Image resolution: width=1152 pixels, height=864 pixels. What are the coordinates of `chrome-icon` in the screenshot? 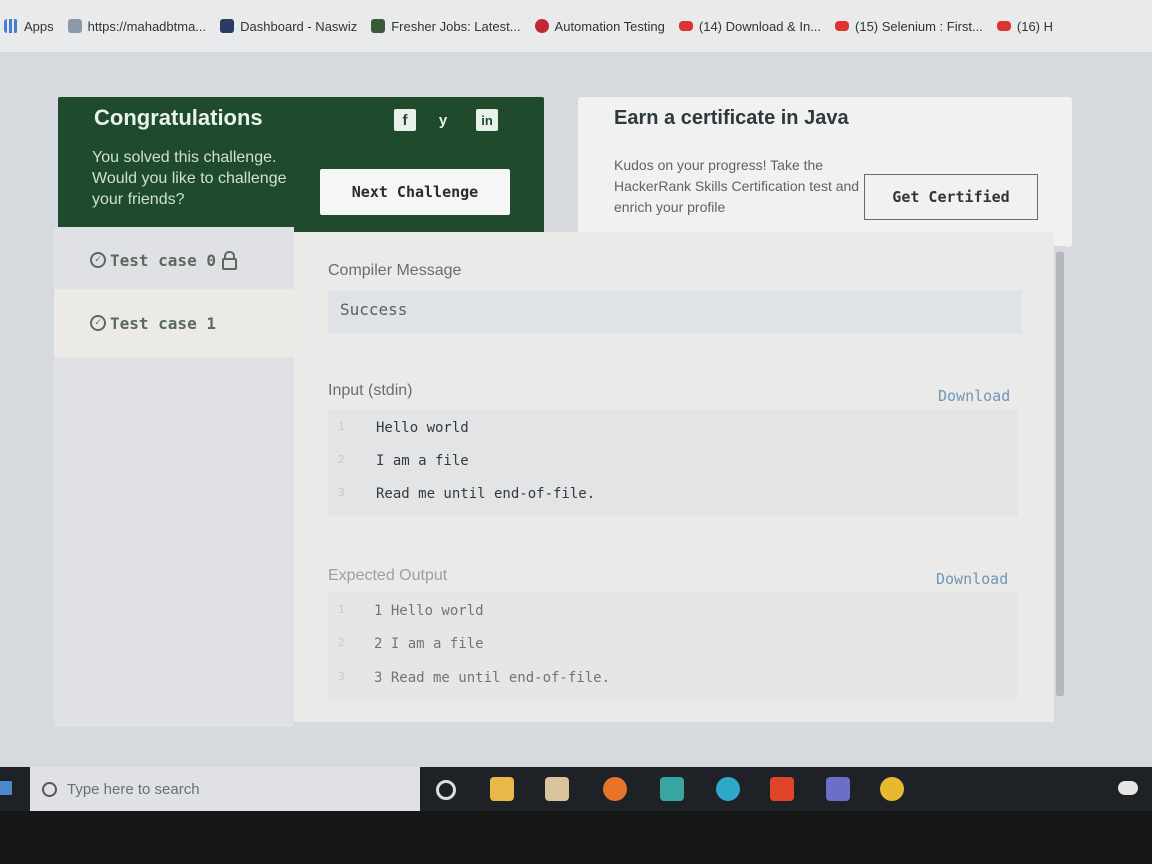 It's located at (892, 789).